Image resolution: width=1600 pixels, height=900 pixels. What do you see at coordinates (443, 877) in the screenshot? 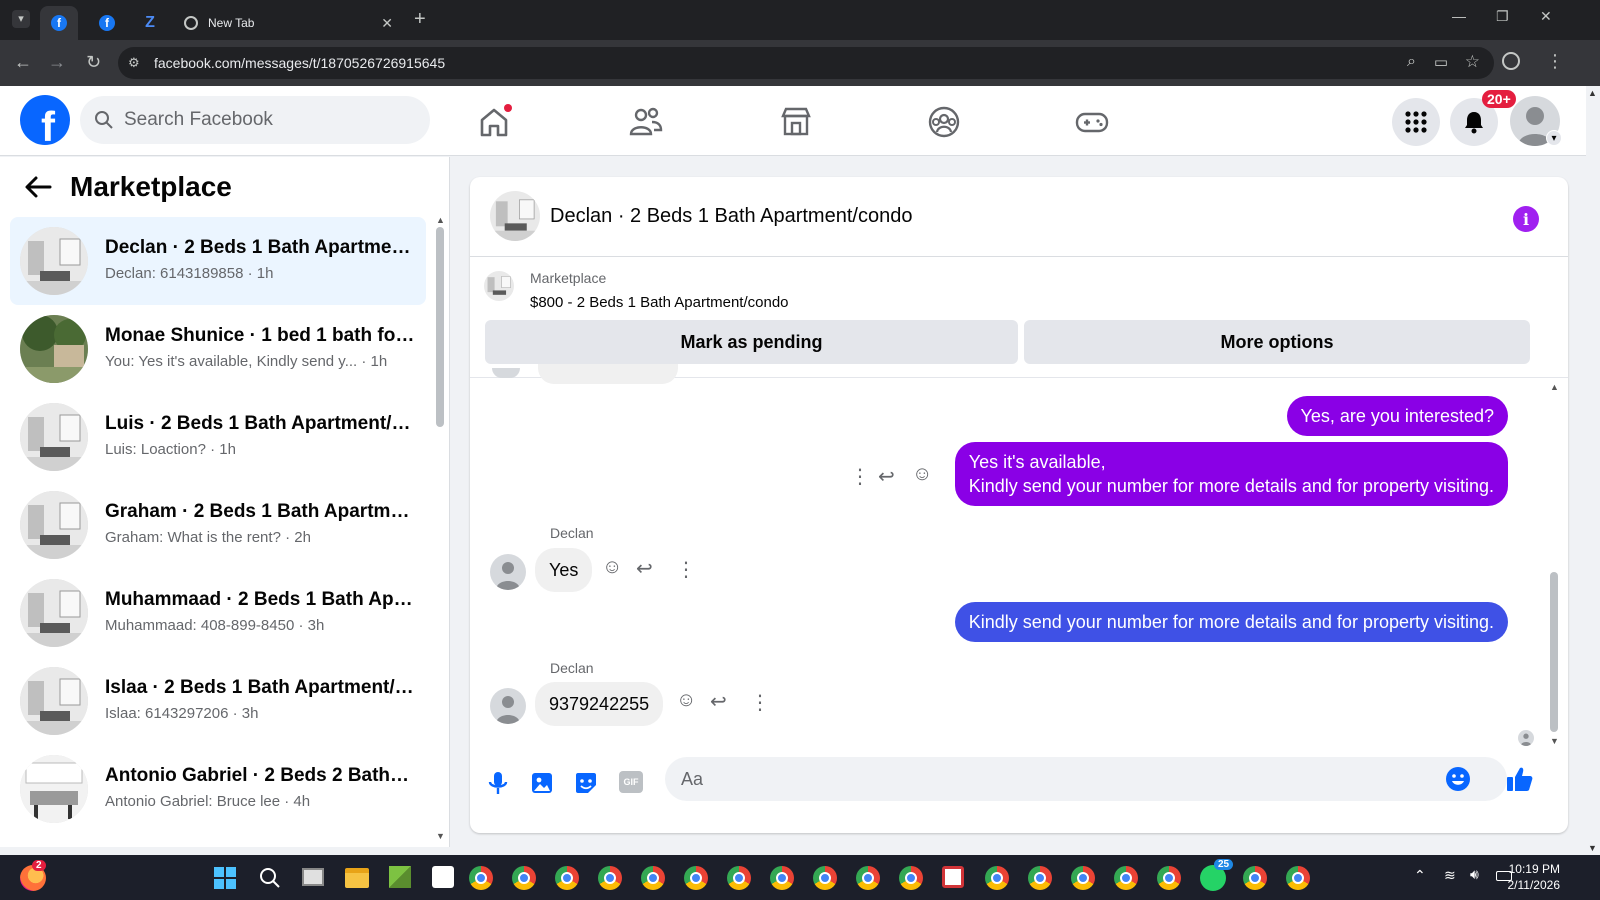
I see `ms-store-icon` at bounding box center [443, 877].